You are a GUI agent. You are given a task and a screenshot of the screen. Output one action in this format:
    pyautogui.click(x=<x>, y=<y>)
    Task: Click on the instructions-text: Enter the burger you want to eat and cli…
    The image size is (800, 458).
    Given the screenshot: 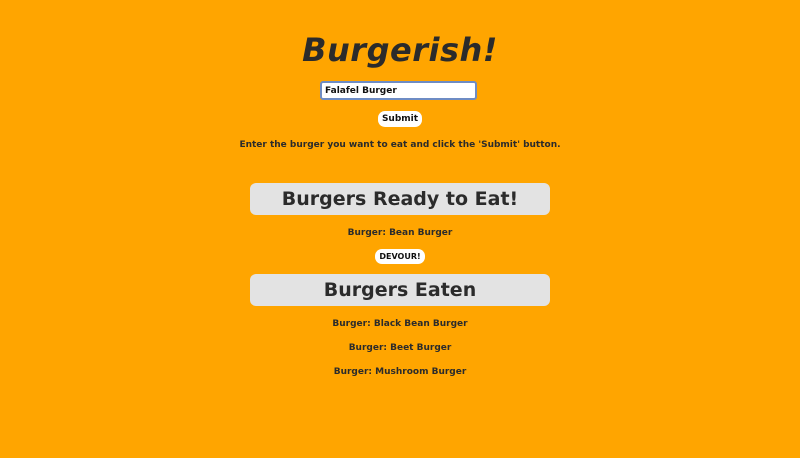 What is the action you would take?
    pyautogui.click(x=400, y=145)
    